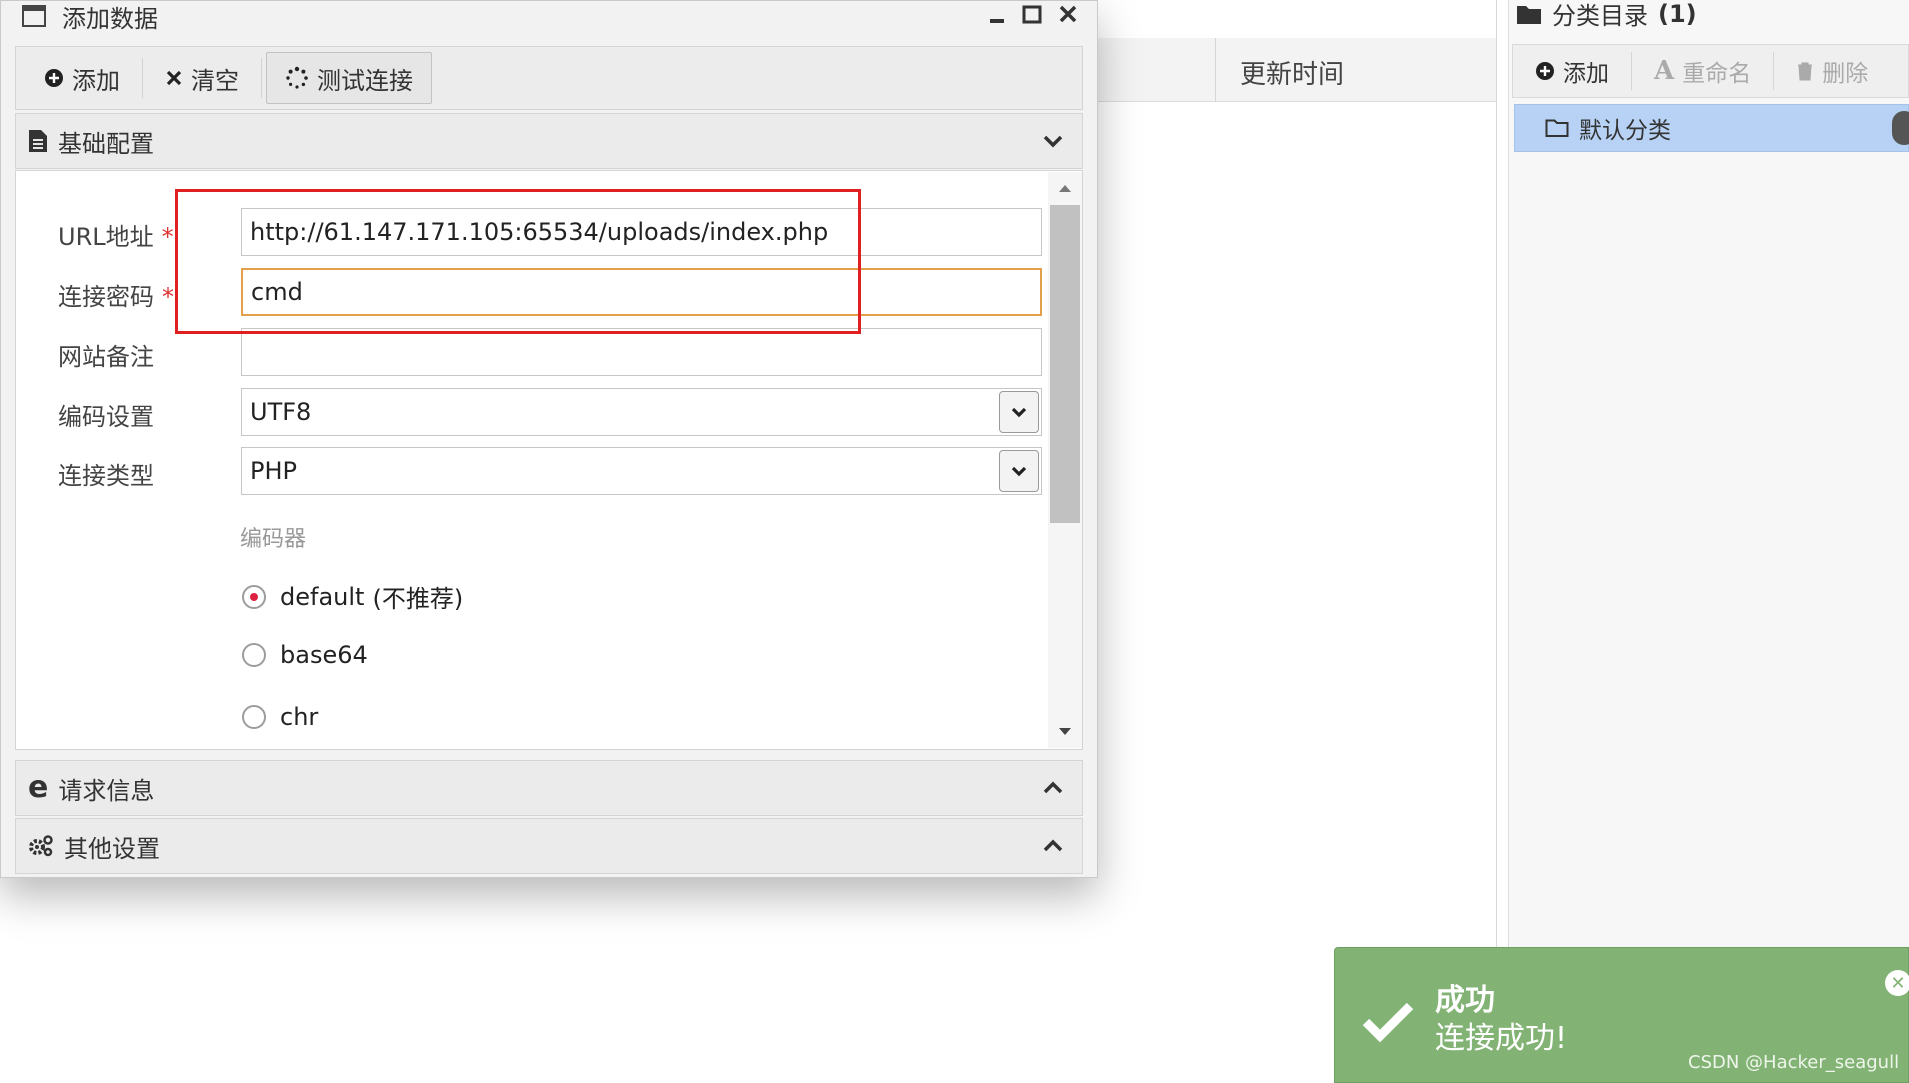 Image resolution: width=1909 pixels, height=1083 pixels. What do you see at coordinates (549, 141) in the screenshot?
I see `section-basic-config: 基础配置` at bounding box center [549, 141].